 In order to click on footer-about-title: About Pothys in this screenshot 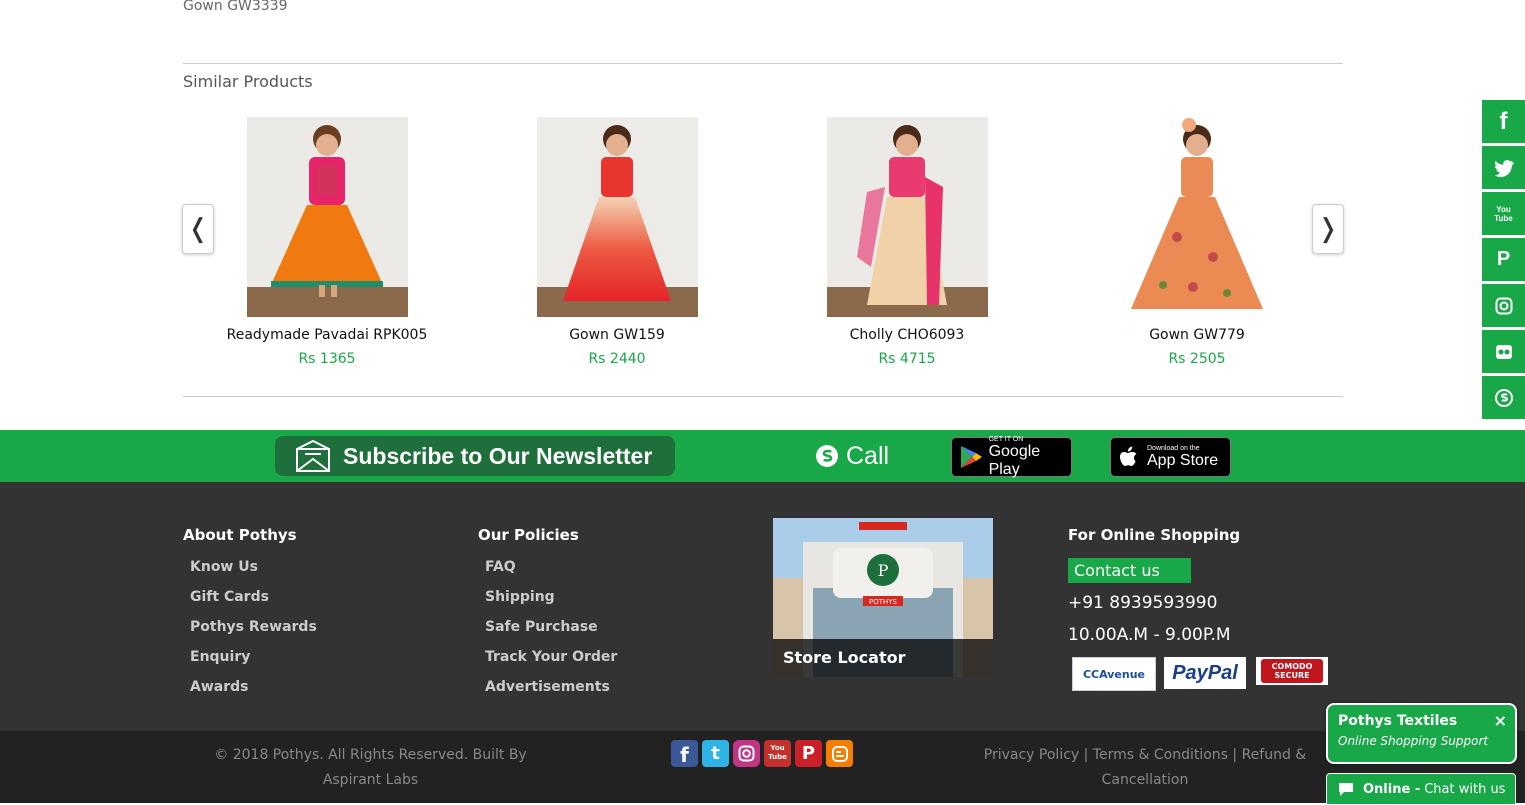, I will do `click(240, 535)`.